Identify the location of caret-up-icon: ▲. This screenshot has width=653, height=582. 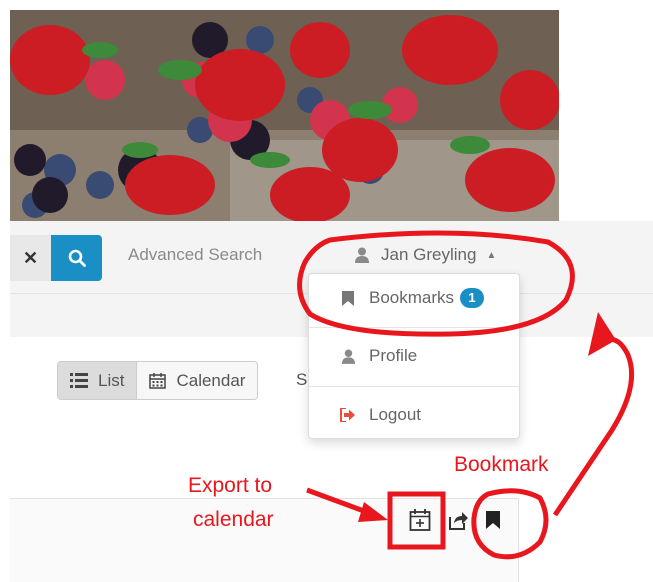
(491, 255).